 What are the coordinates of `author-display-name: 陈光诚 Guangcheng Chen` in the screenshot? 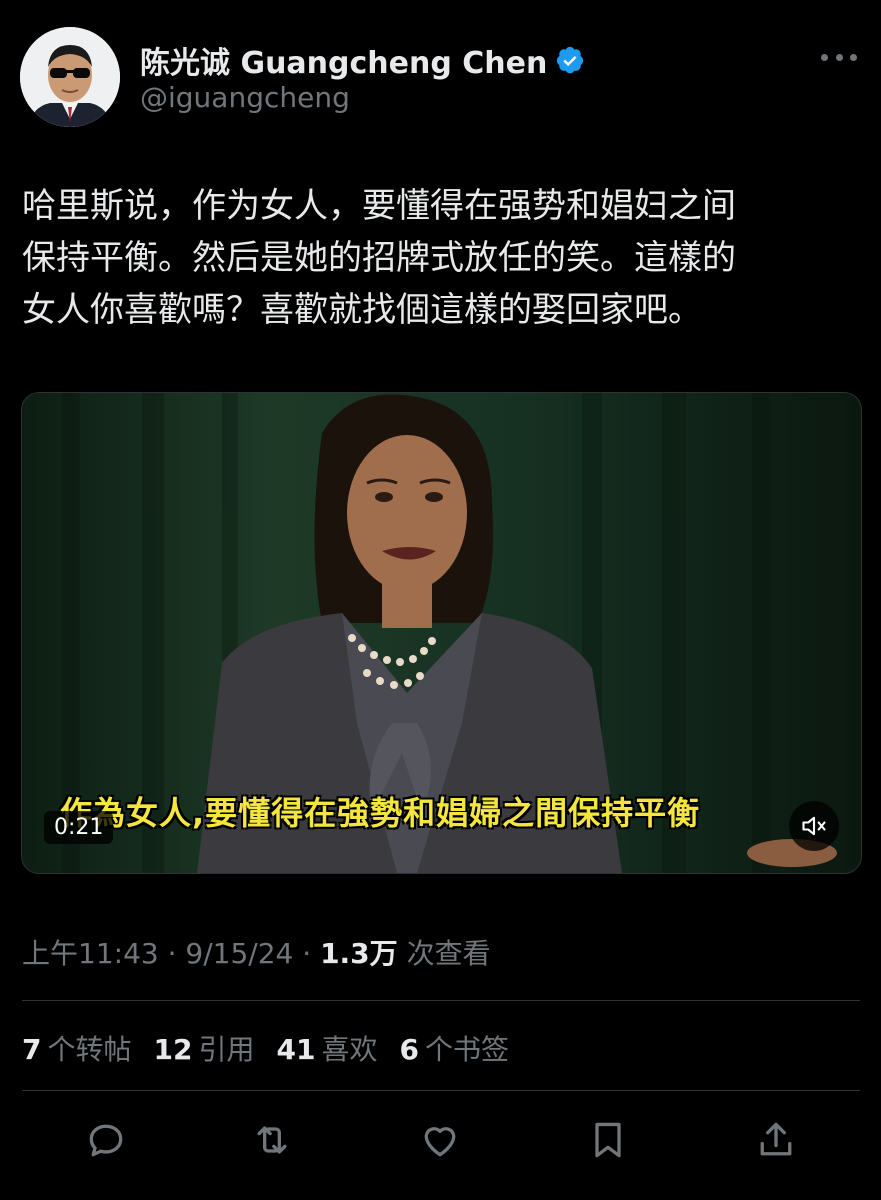 It's located at (362, 60).